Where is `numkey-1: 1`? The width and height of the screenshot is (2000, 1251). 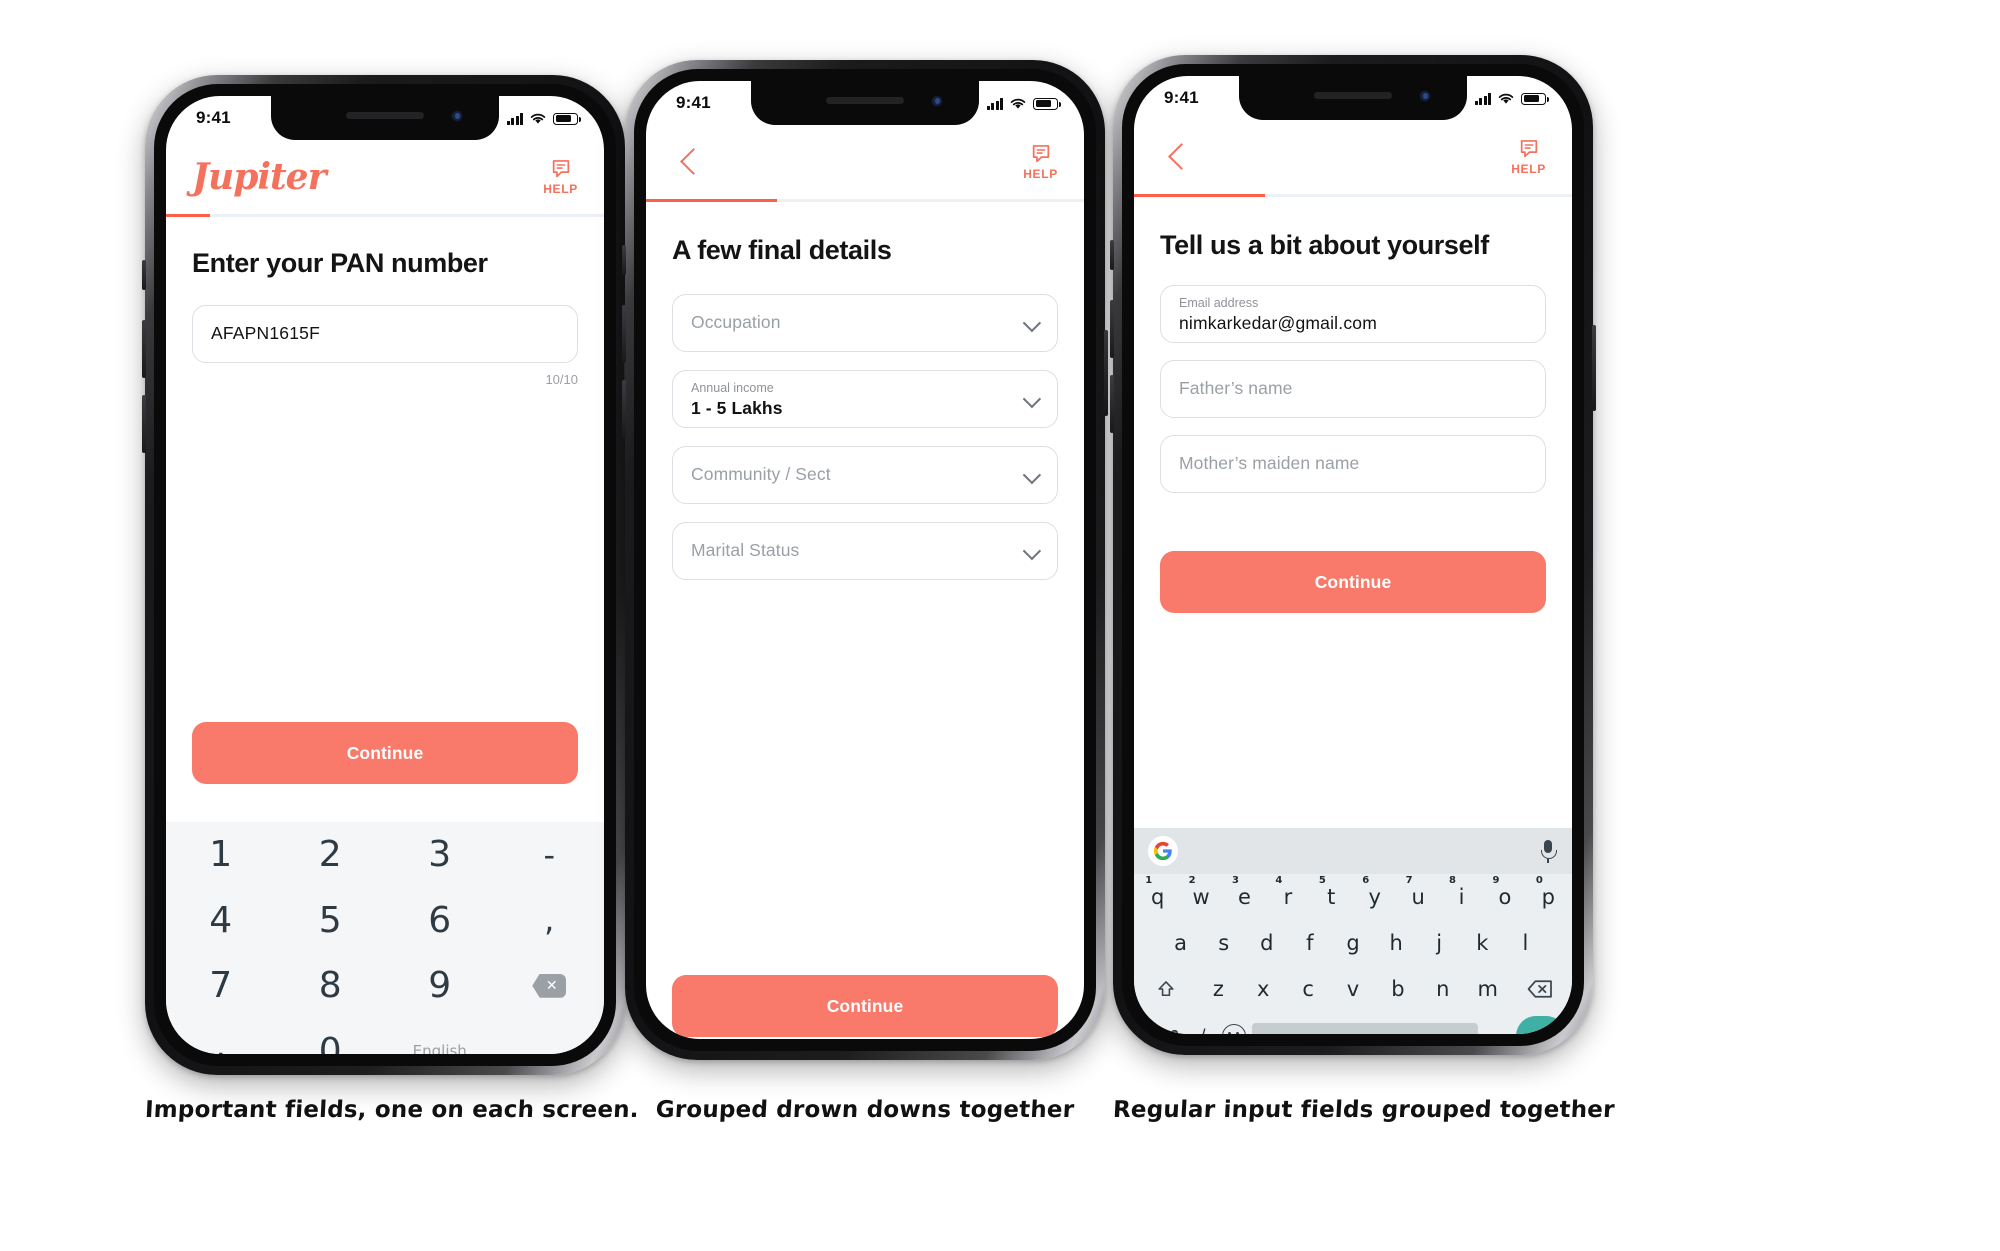
numkey-1: 1 is located at coordinates (221, 855).